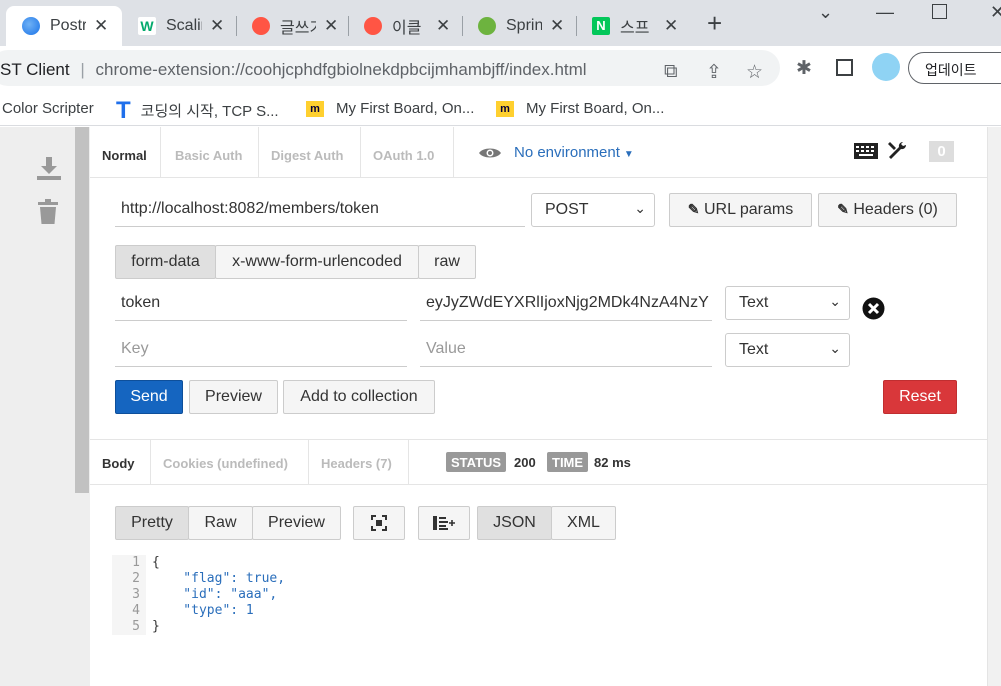 Image resolution: width=1001 pixels, height=686 pixels. Describe the element at coordinates (939, 11) in the screenshot. I see `maximize-icon` at that location.